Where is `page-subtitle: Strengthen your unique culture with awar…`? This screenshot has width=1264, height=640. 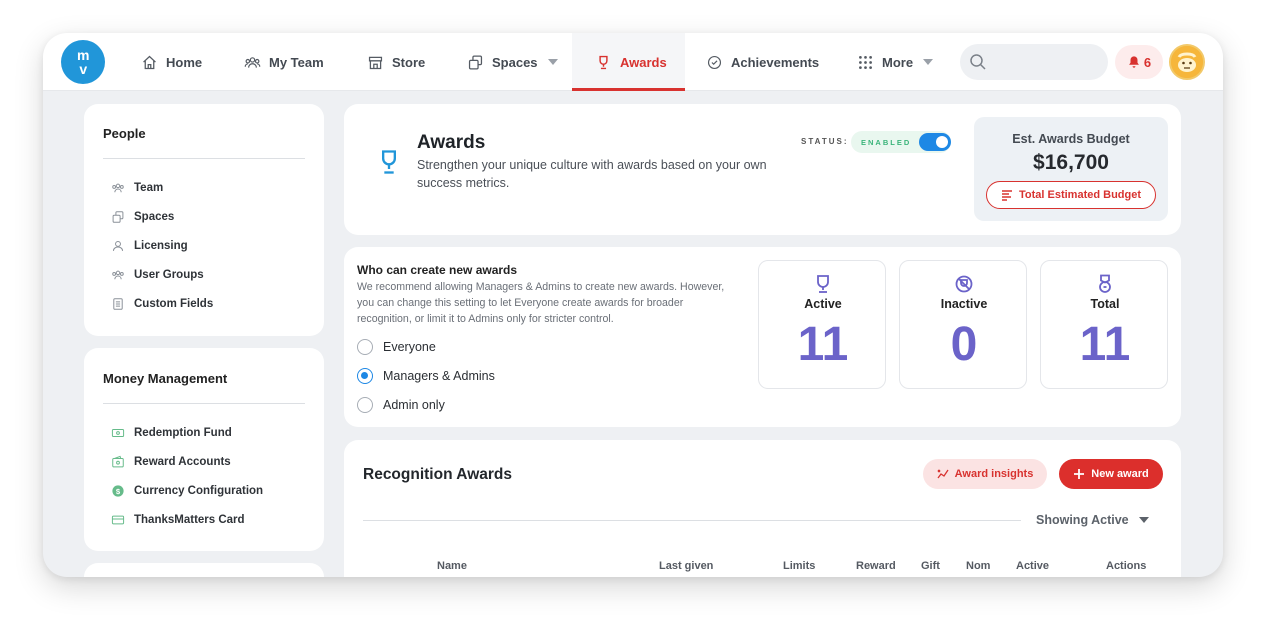
page-subtitle: Strengthen your unique culture with awar… is located at coordinates (592, 174).